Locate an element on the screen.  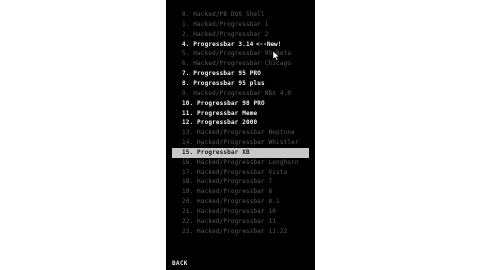
menu-item-label: 22. Hacked/Progressbar 11 is located at coordinates (229, 221).